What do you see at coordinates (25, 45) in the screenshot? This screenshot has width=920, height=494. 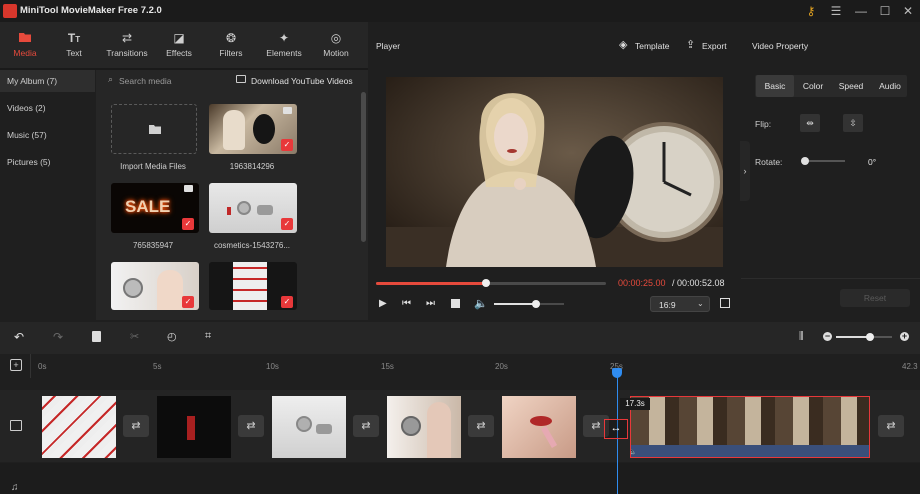 I see `tab-media: Media` at bounding box center [25, 45].